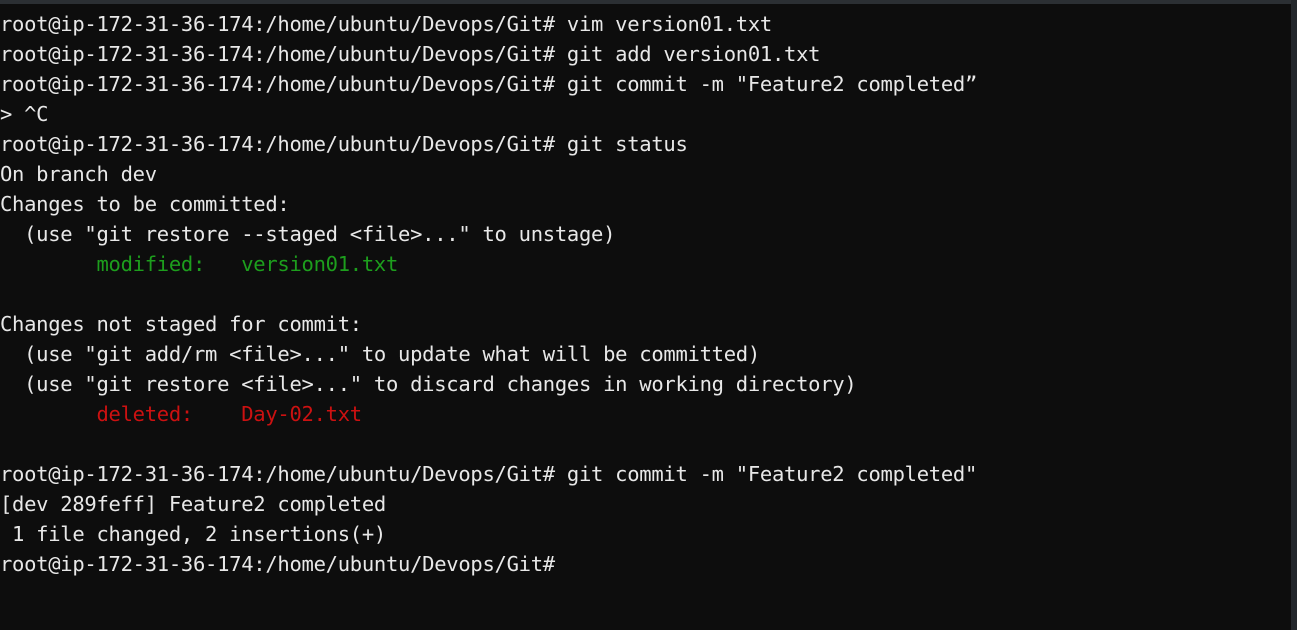 This screenshot has width=1297, height=630. What do you see at coordinates (645, 504) in the screenshot?
I see `terminal-line: [dev 289feff] Feature2 completed` at bounding box center [645, 504].